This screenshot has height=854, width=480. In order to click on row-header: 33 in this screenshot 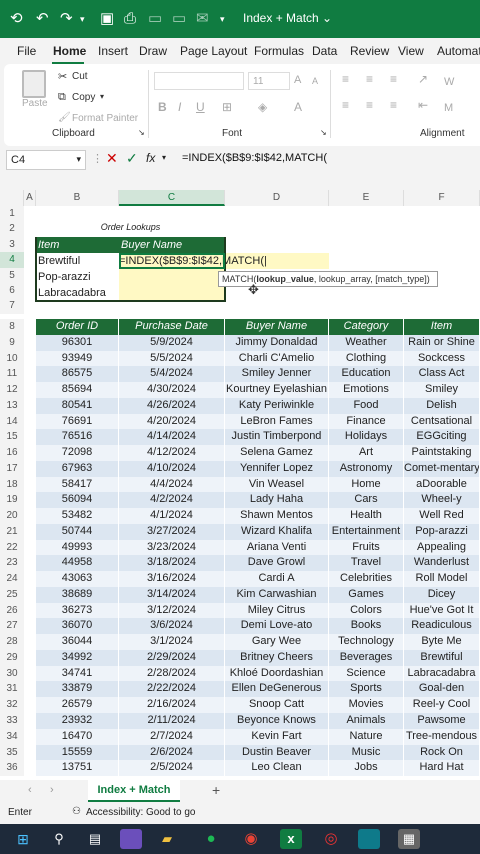, I will do `click(12, 721)`.